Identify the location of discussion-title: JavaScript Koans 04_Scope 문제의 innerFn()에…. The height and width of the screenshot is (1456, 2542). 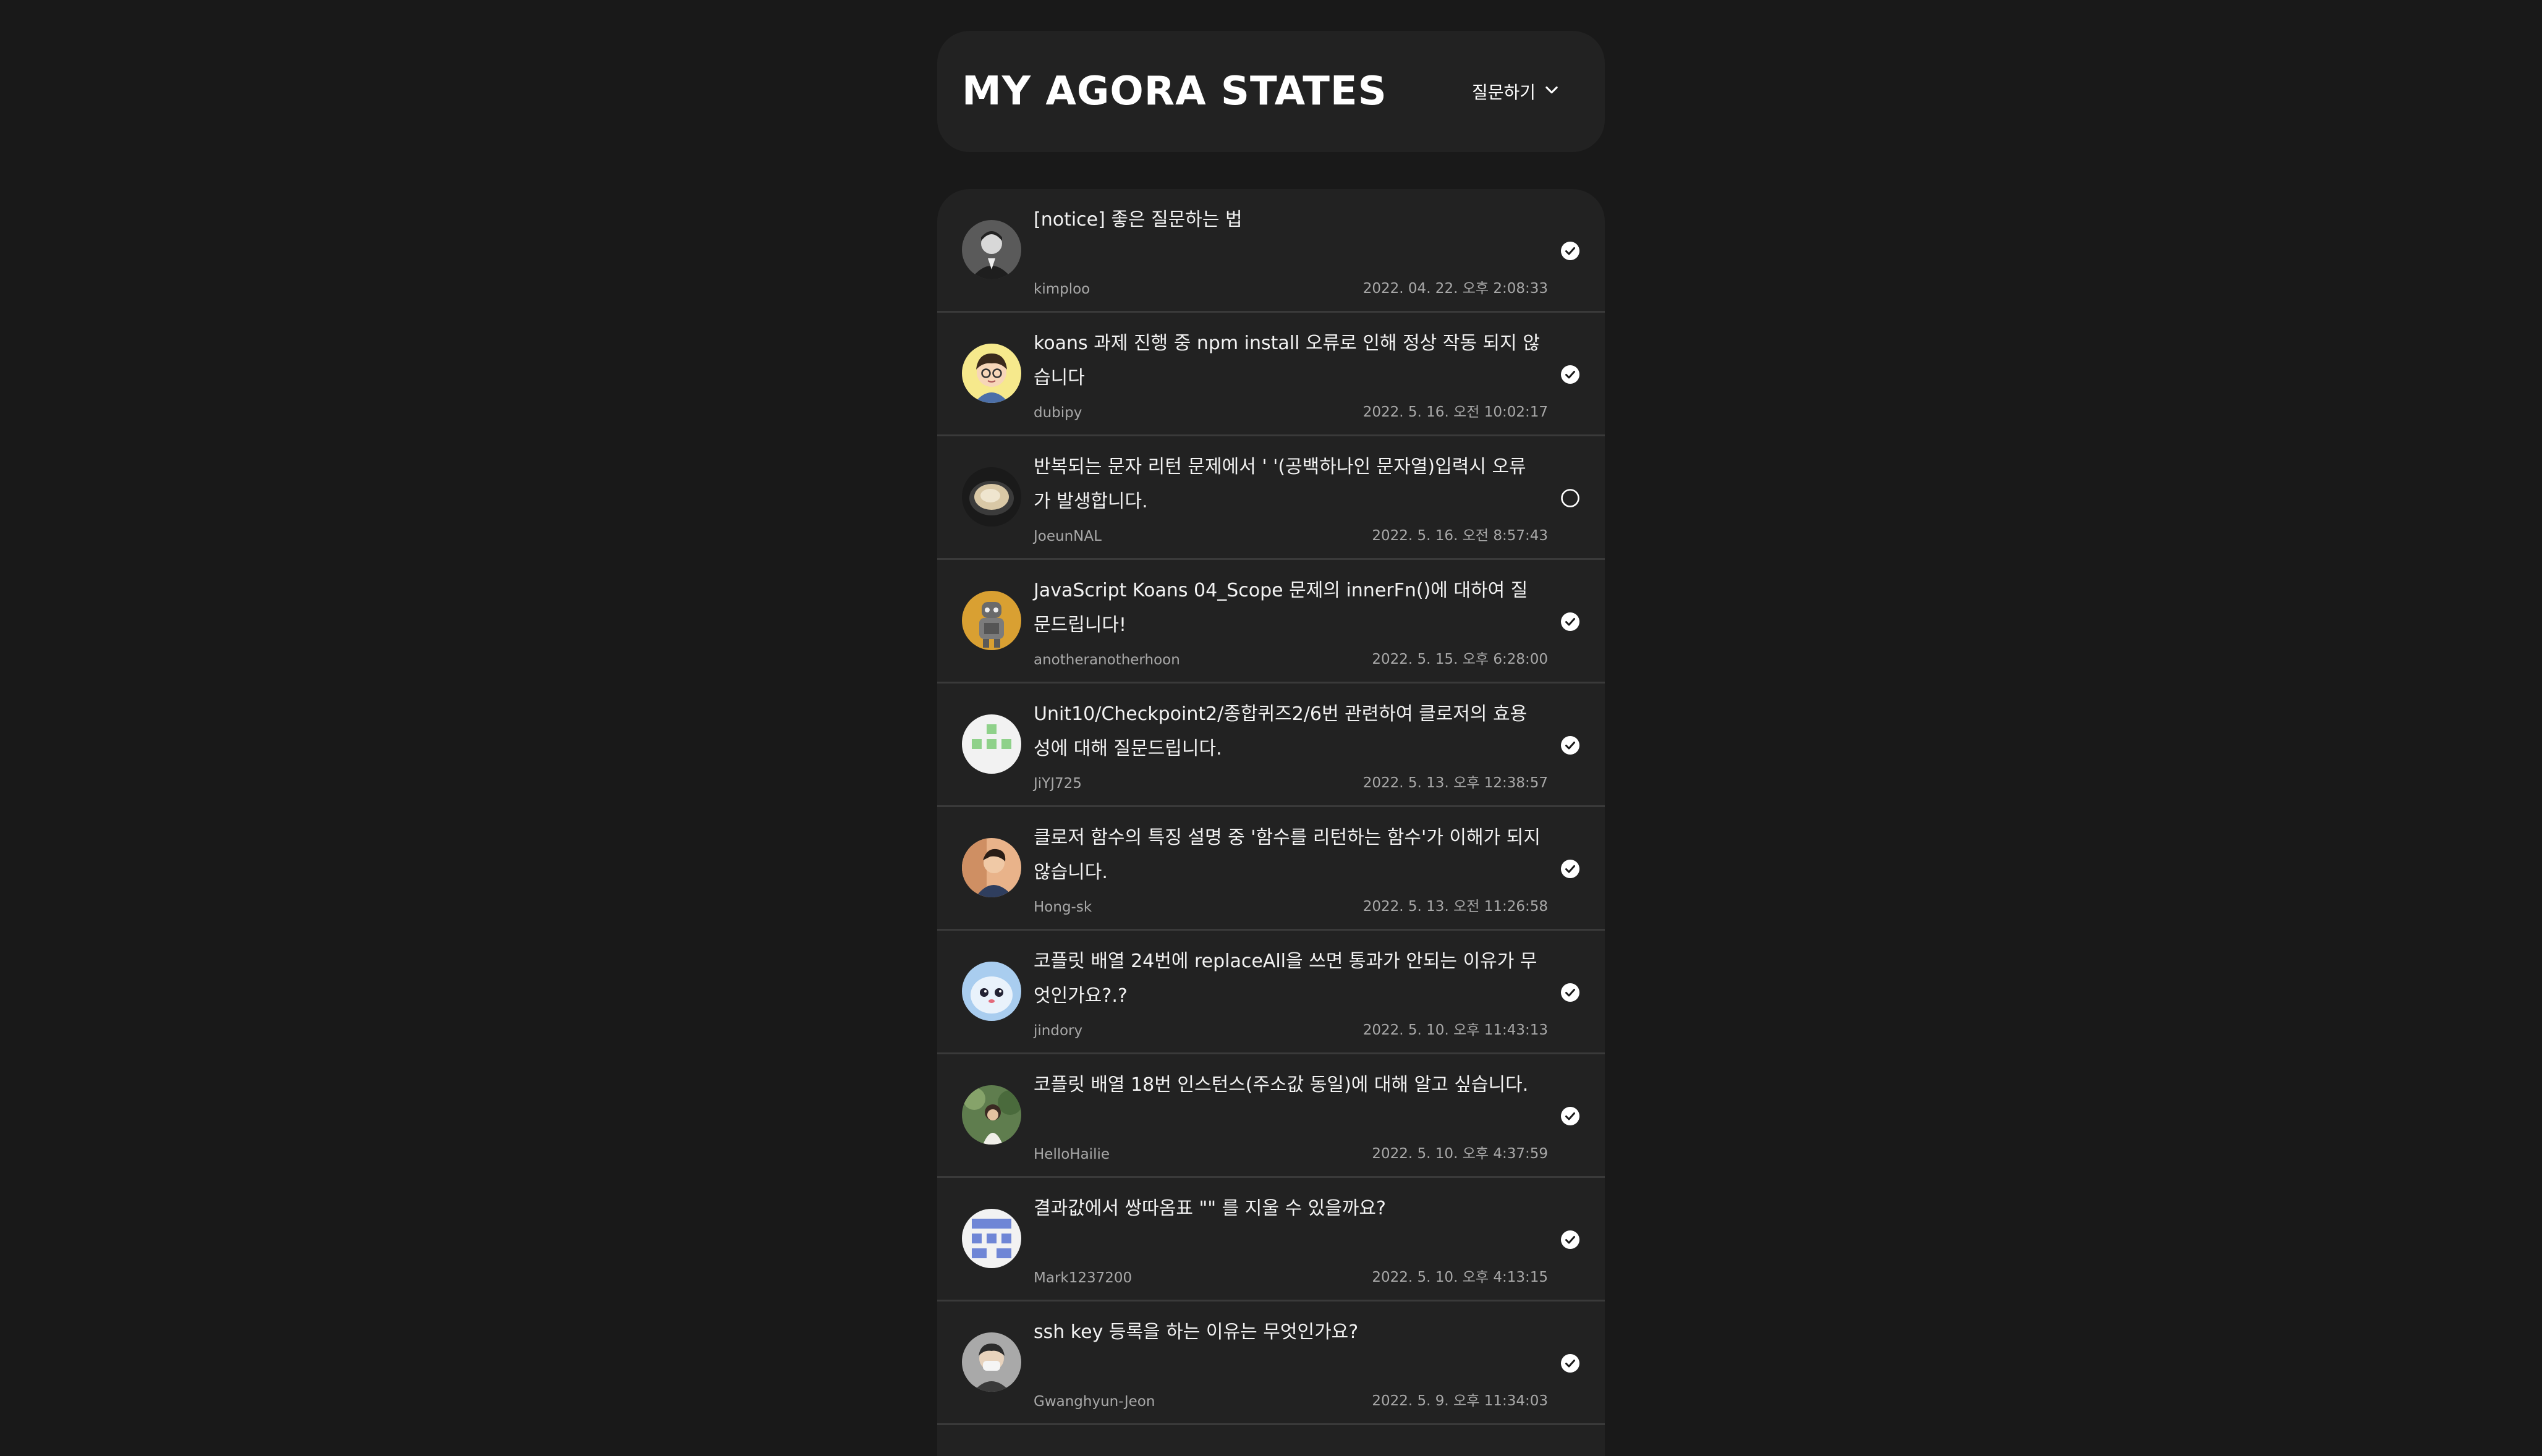
(1288, 608).